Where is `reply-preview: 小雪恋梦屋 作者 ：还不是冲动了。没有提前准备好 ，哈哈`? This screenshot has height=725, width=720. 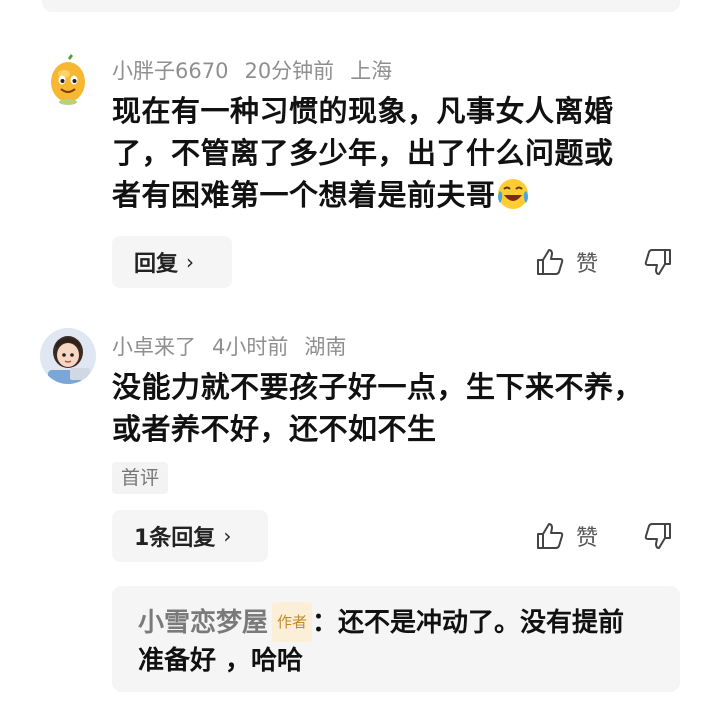 reply-preview: 小雪恋梦屋 作者 ：还不是冲动了。没有提前准备好 ，哈哈 is located at coordinates (396, 639).